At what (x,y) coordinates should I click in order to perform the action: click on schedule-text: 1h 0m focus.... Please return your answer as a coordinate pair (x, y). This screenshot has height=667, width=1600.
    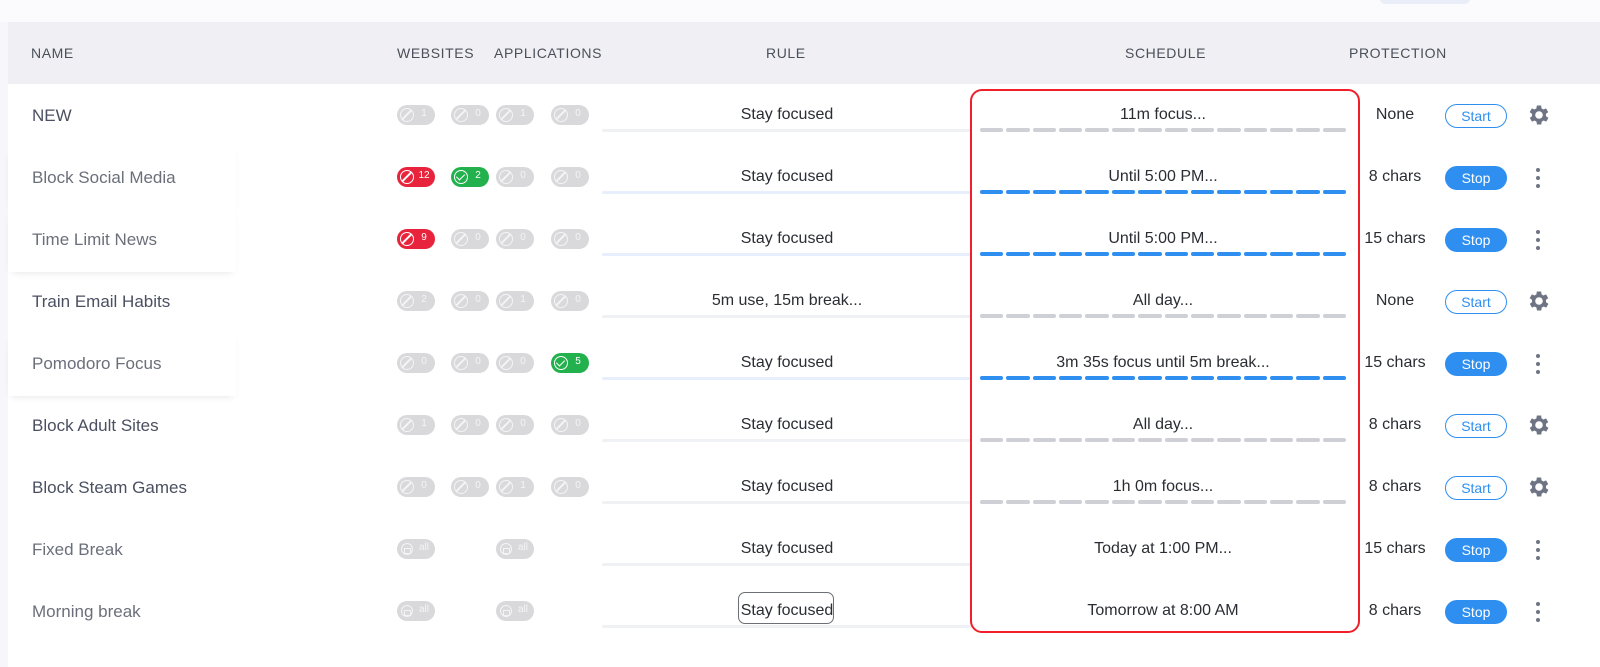
    Looking at the image, I should click on (1163, 487).